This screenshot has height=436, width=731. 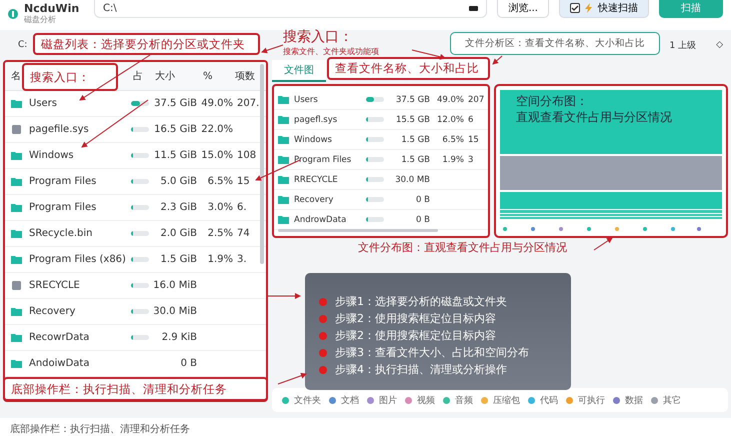 What do you see at coordinates (591, 400) in the screenshot?
I see `legend-label: 可执行` at bounding box center [591, 400].